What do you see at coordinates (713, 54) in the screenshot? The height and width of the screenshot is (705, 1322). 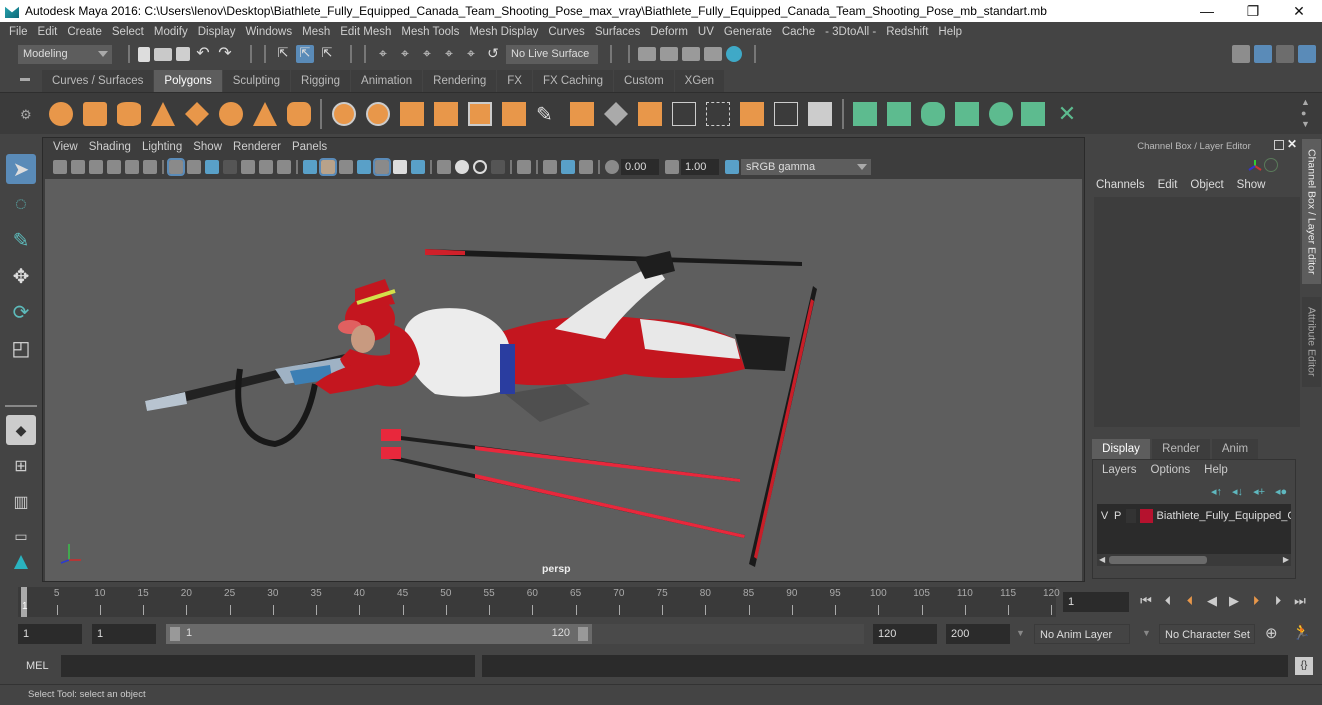 I see `render-settings-icon` at bounding box center [713, 54].